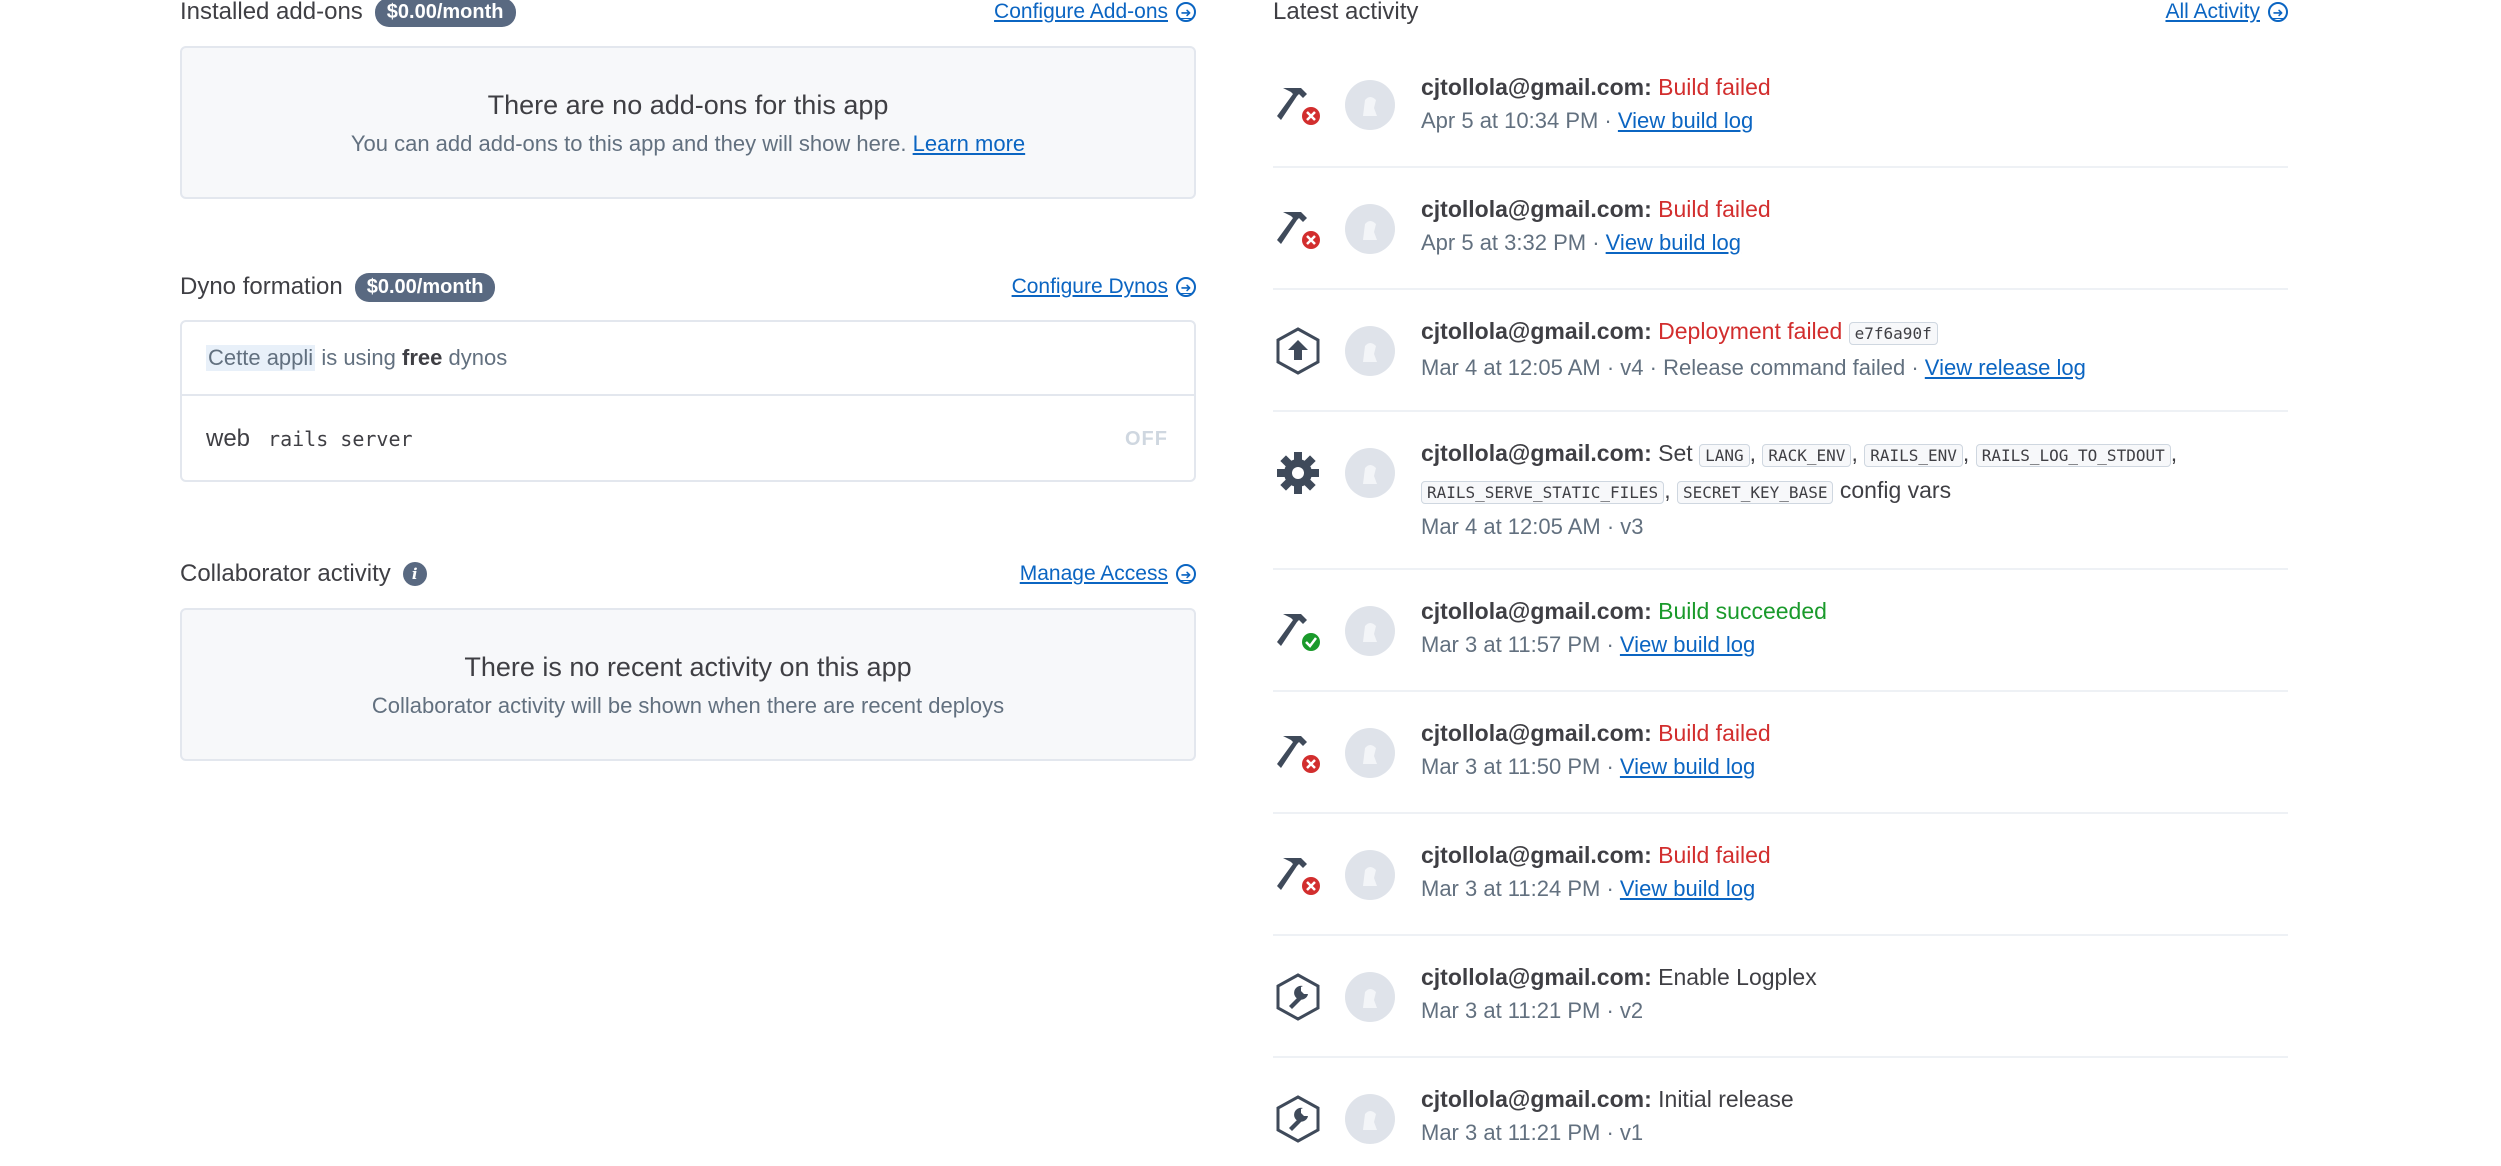 Image resolution: width=2501 pixels, height=1166 pixels. What do you see at coordinates (358, 357) in the screenshot?
I see `using-text: is using` at bounding box center [358, 357].